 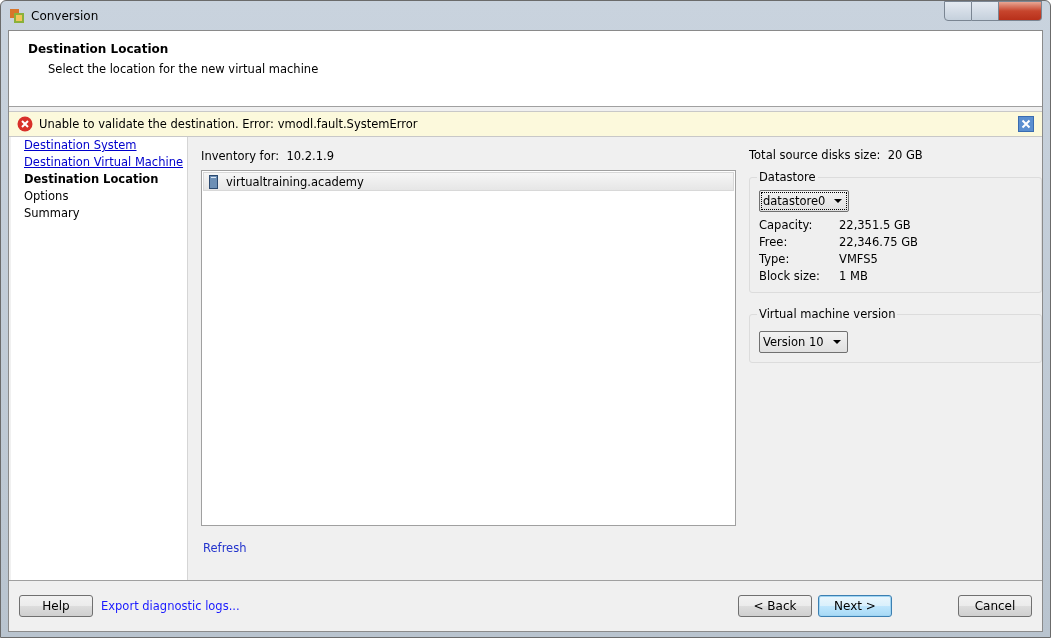 I want to click on page-title: Destination Location, so click(x=99, y=49).